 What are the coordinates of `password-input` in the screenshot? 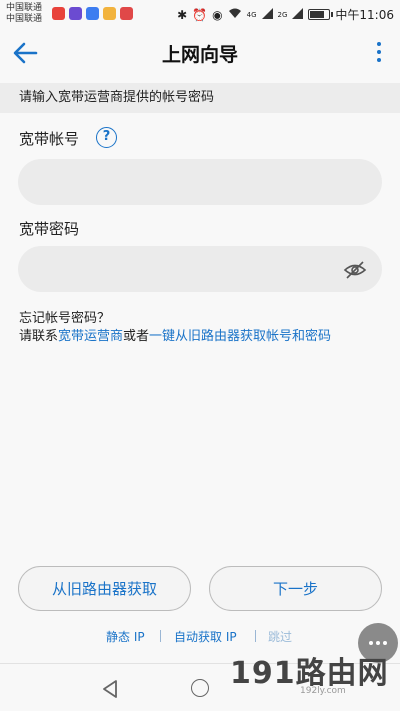 It's located at (200, 269).